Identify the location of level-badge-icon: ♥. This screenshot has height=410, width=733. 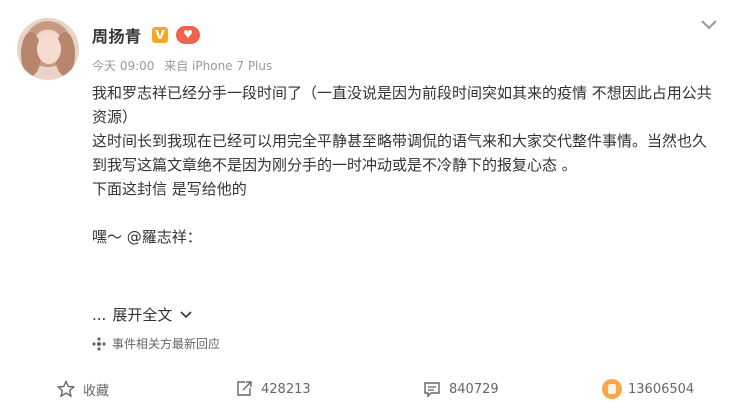
(188, 35).